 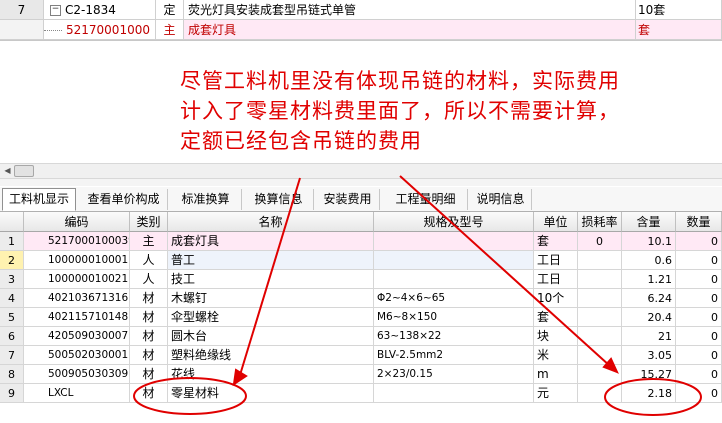 I want to click on content-value: 15.27, so click(x=649, y=374).